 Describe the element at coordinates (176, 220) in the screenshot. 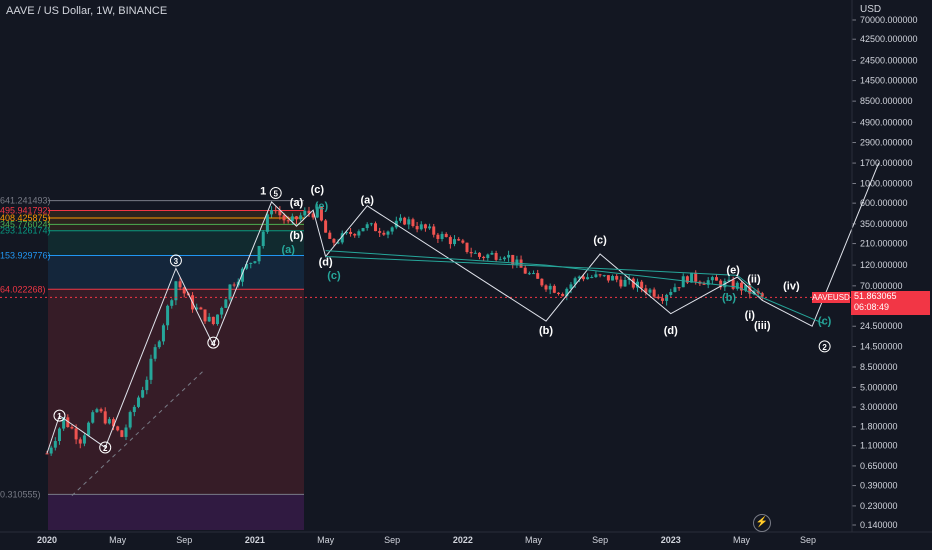

I see `fib-zone-orange` at that location.